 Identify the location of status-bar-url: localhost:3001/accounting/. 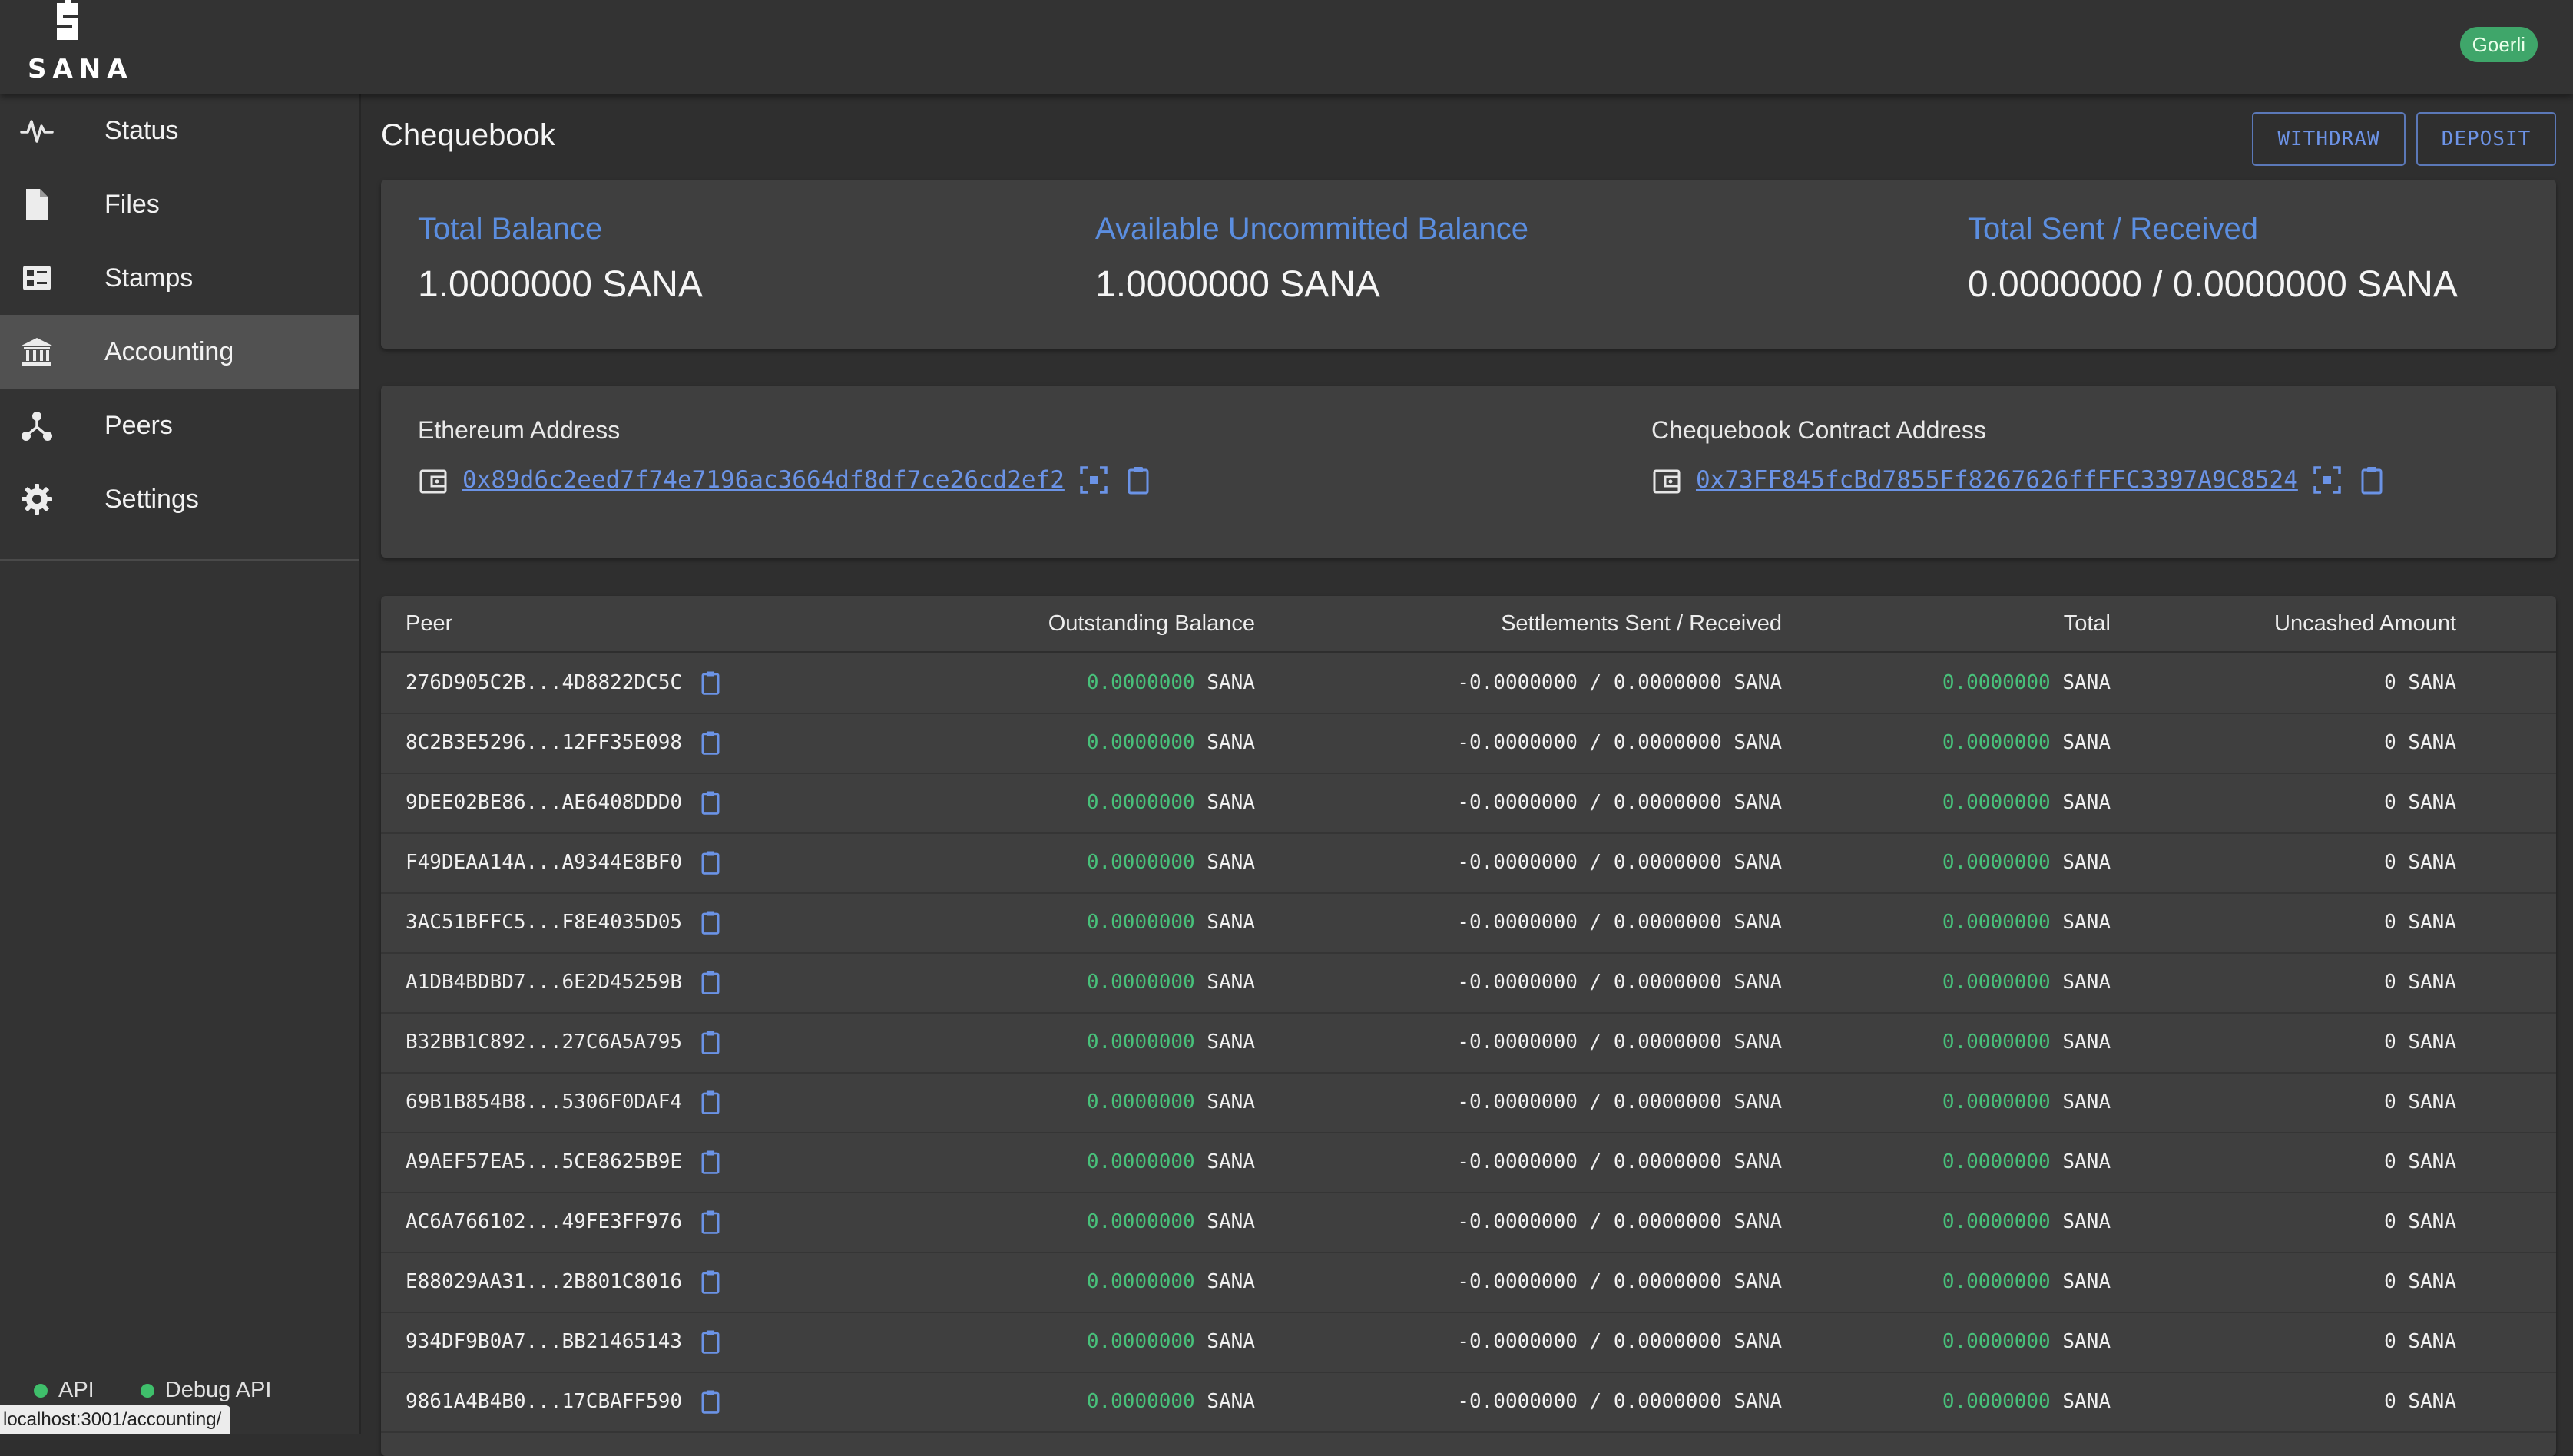
(115, 1419).